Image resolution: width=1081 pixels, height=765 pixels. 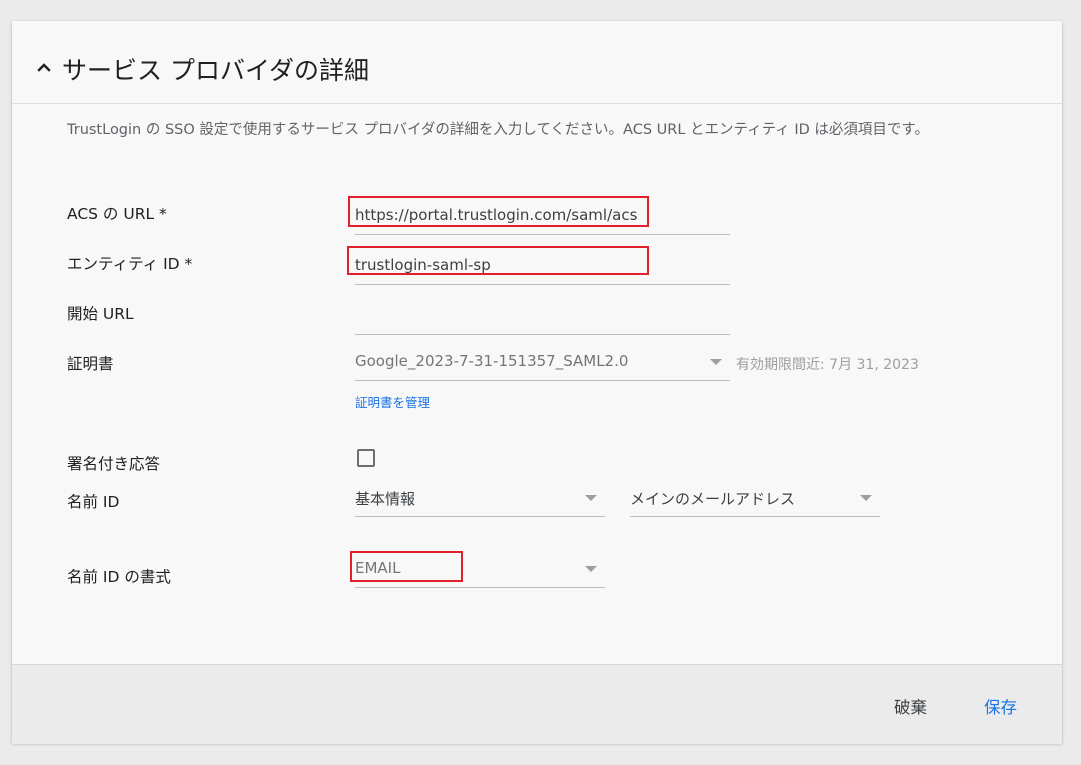 What do you see at coordinates (480, 497) in the screenshot?
I see `name-id-category-select: 基本情報` at bounding box center [480, 497].